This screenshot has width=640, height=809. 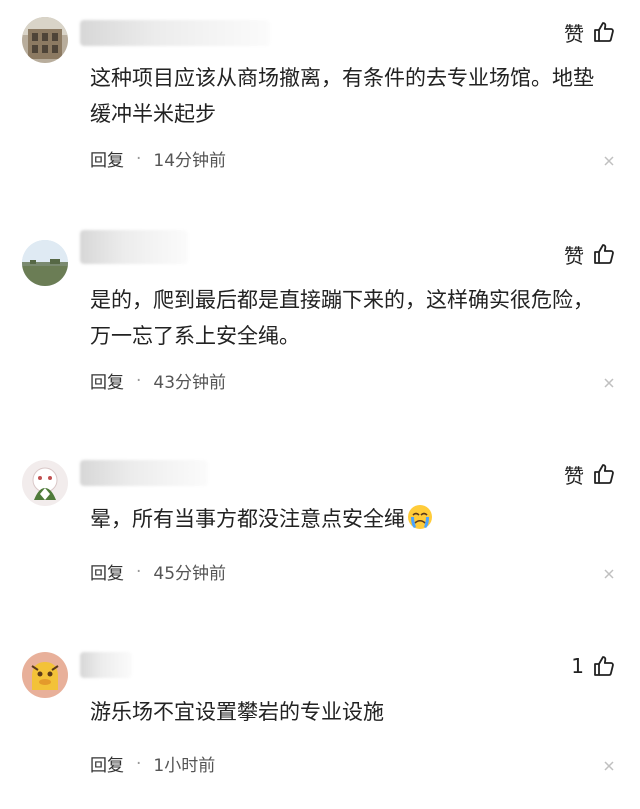 I want to click on timestamp: 14分钟前, so click(x=190, y=161).